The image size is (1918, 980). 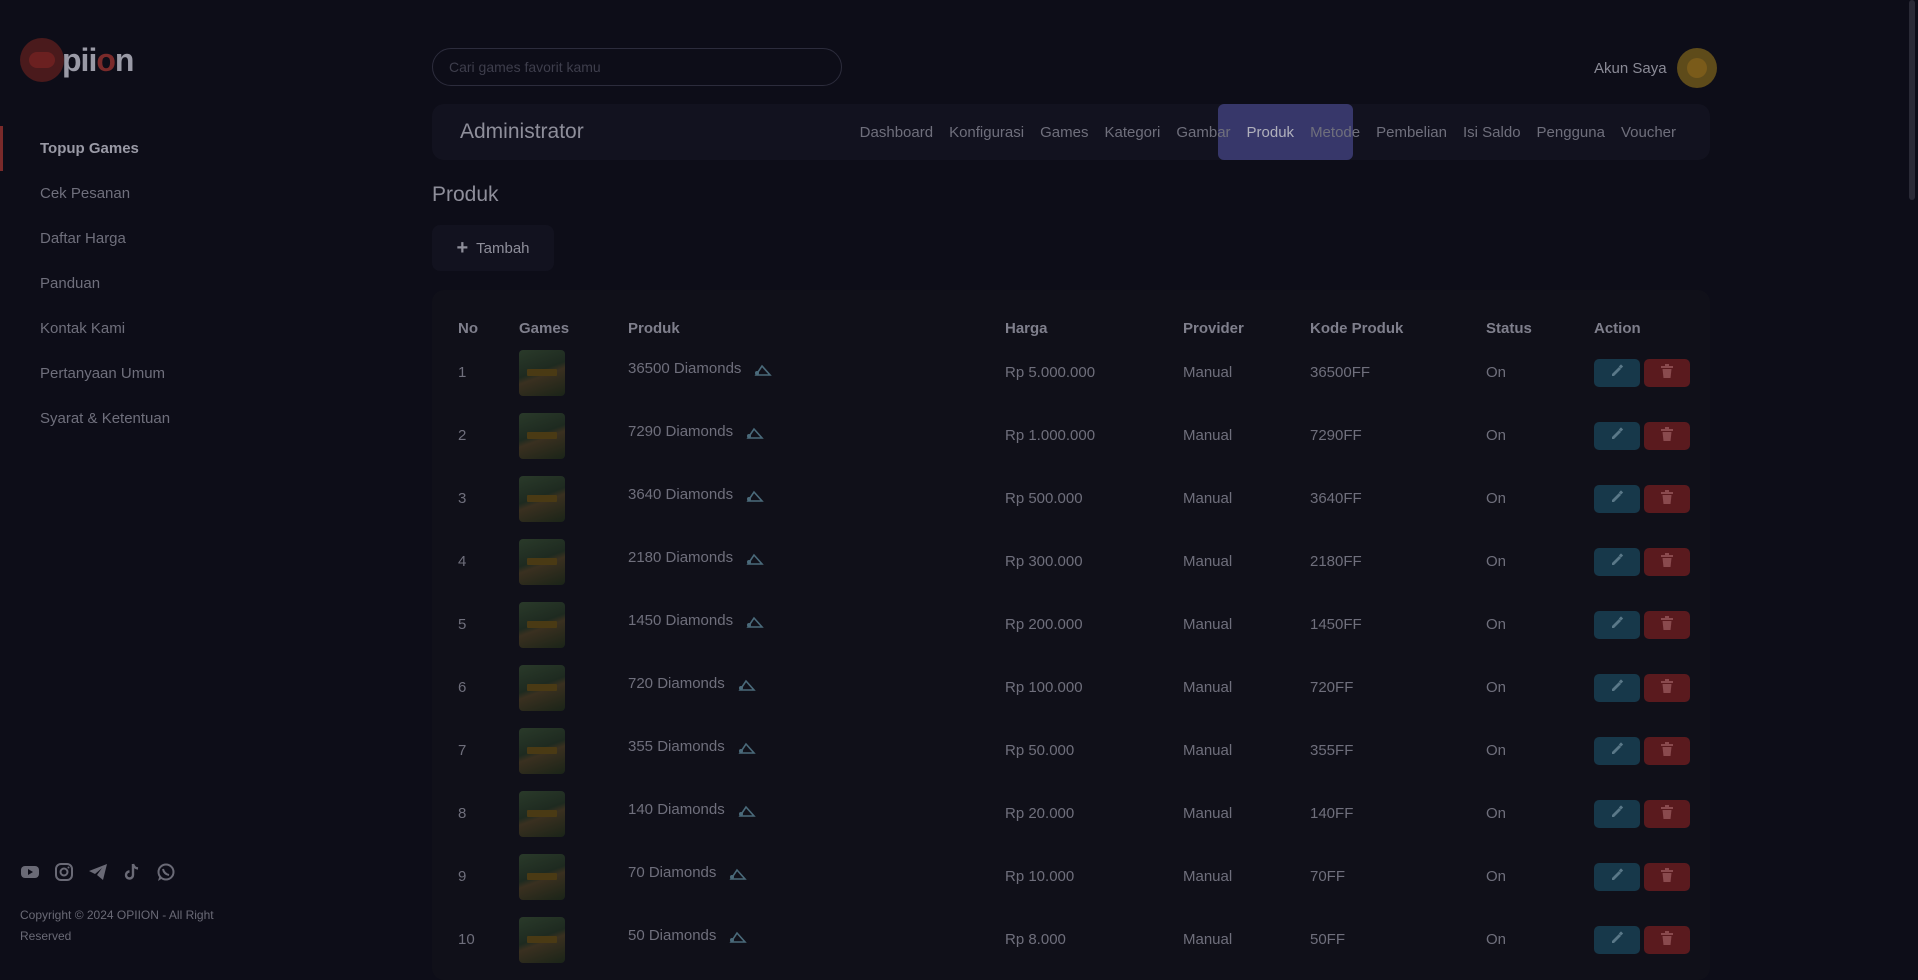 What do you see at coordinates (1571, 132) in the screenshot?
I see `tab-pengguna: Pengguna` at bounding box center [1571, 132].